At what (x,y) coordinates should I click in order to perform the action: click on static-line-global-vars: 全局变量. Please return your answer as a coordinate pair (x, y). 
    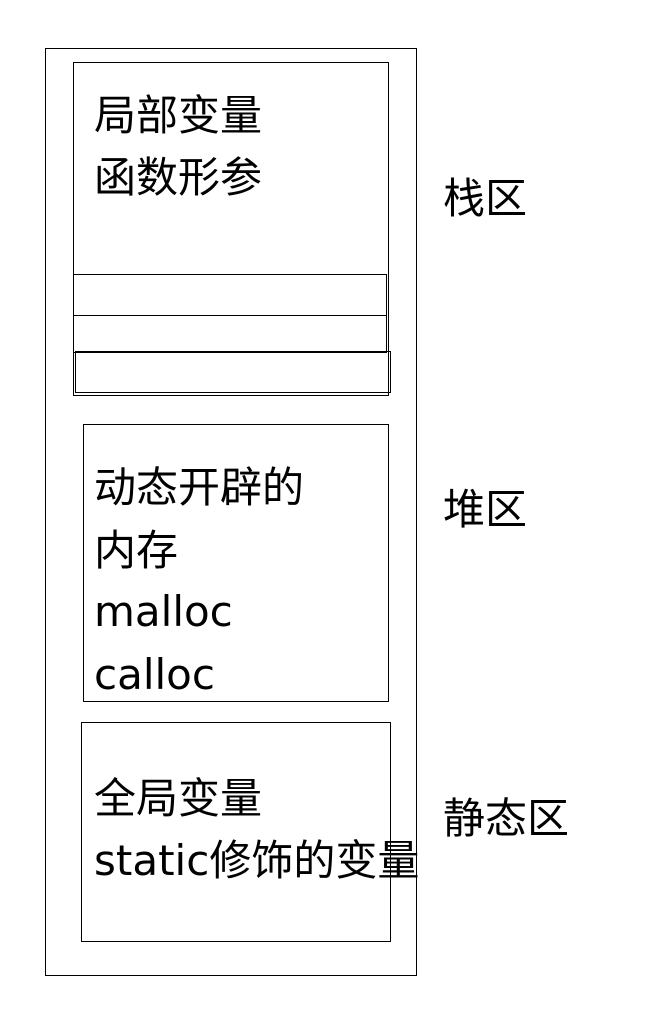
    Looking at the image, I should click on (178, 798).